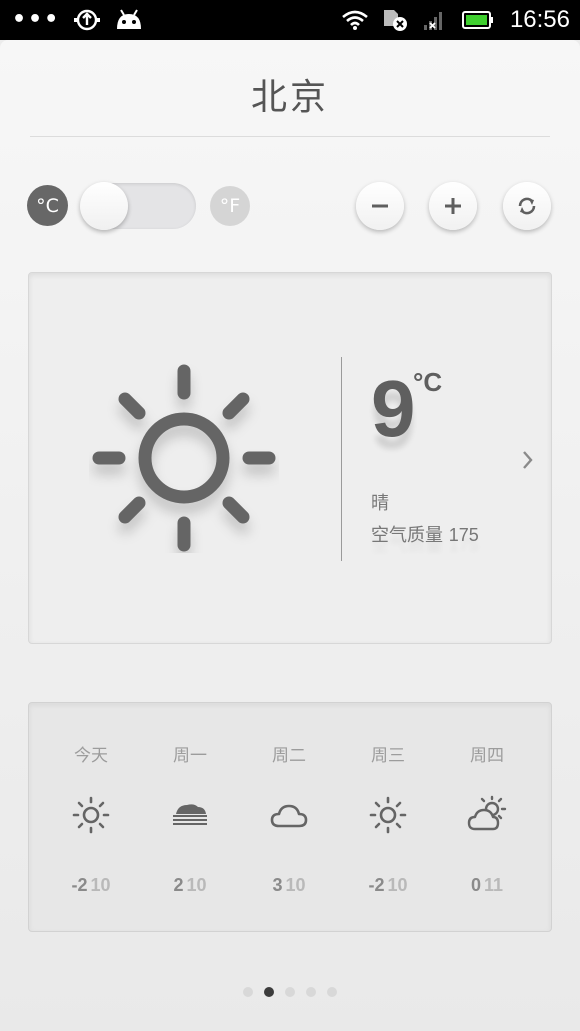  Describe the element at coordinates (104, 206) in the screenshot. I see `unit-toggle-knob` at that location.